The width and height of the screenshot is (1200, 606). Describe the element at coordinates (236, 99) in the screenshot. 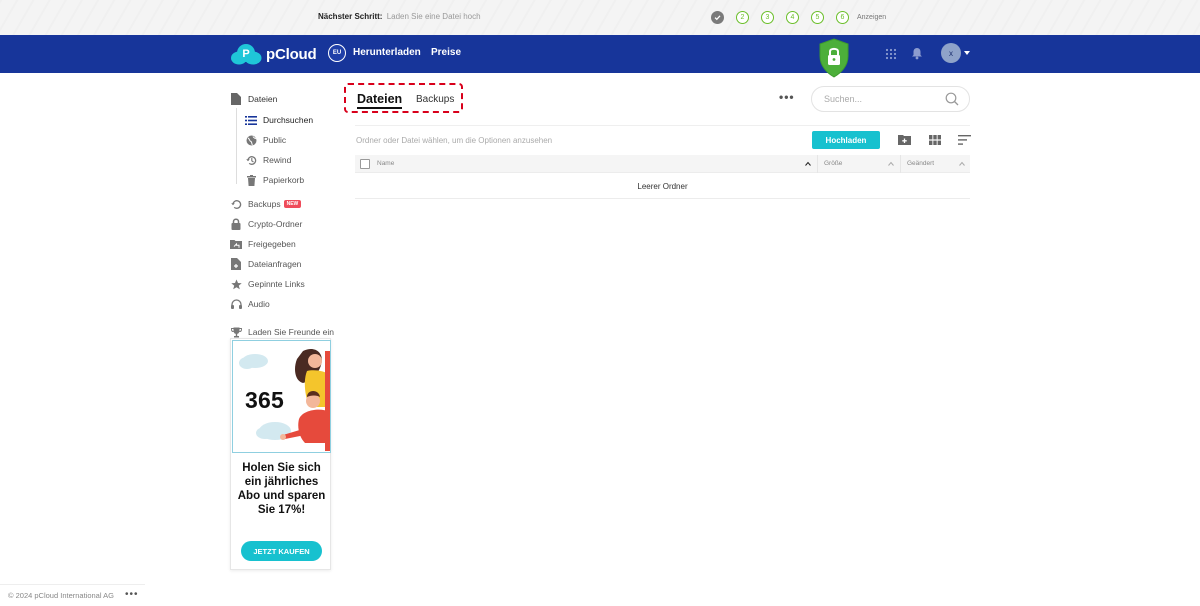

I see `file-icon` at that location.